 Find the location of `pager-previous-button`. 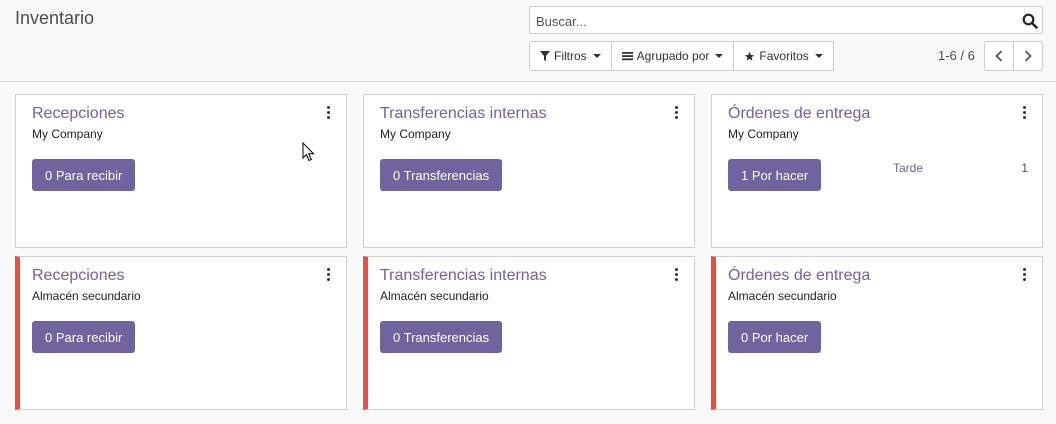

pager-previous-button is located at coordinates (999, 56).